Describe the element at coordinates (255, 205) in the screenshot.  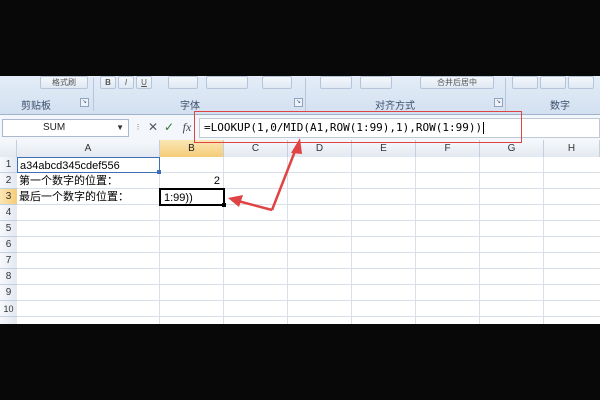
I see `arrow-to-cell` at that location.